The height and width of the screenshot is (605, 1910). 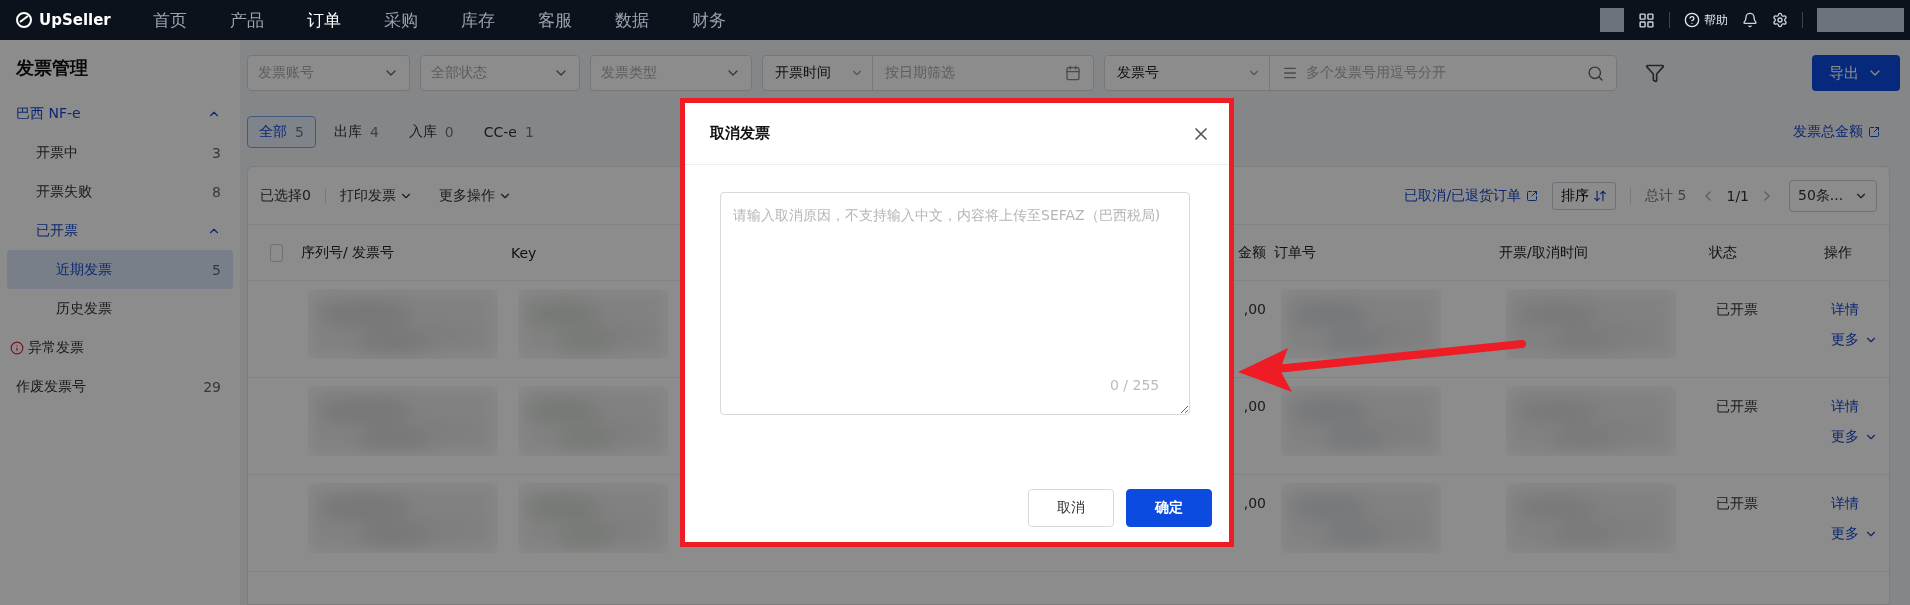 What do you see at coordinates (247, 20) in the screenshot?
I see `nav-tab: 产品` at bounding box center [247, 20].